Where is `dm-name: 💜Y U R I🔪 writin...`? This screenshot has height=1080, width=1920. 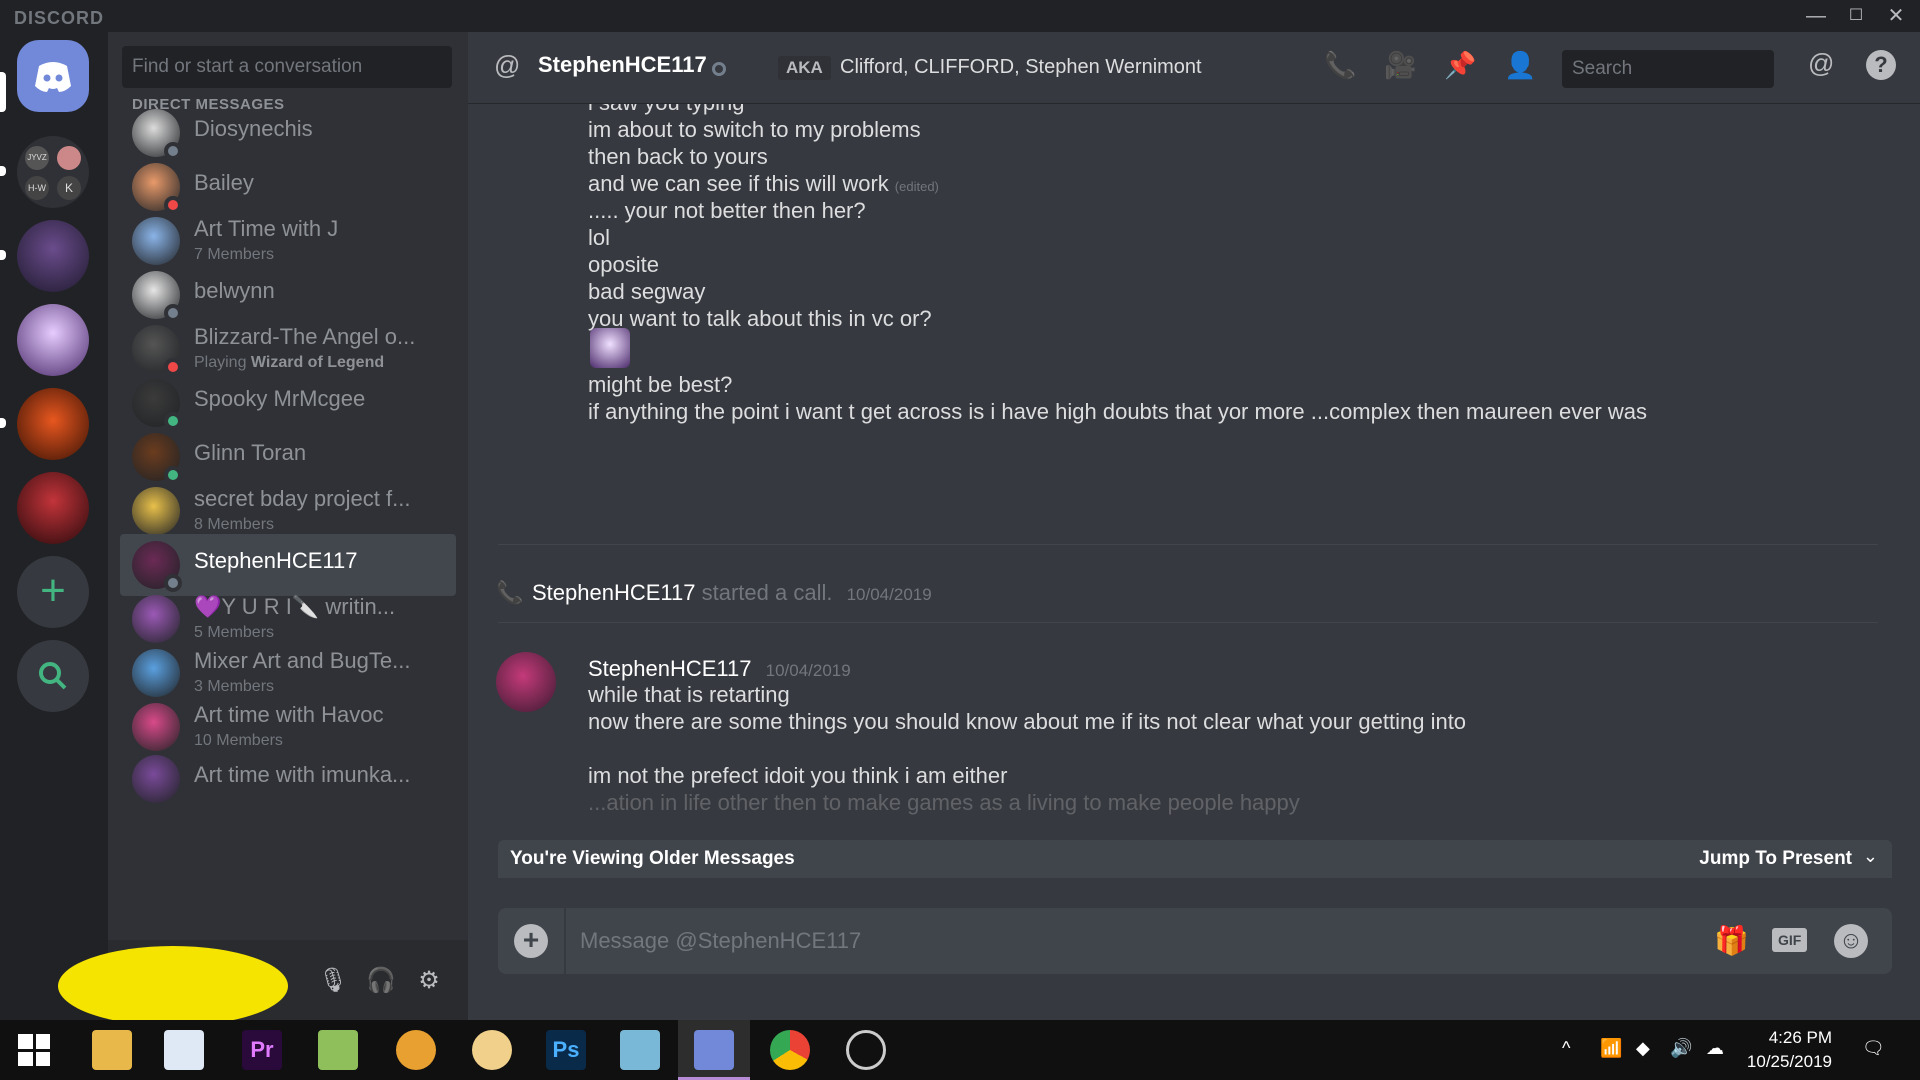 dm-name: 💜Y U R I🔪 writin... is located at coordinates (295, 606).